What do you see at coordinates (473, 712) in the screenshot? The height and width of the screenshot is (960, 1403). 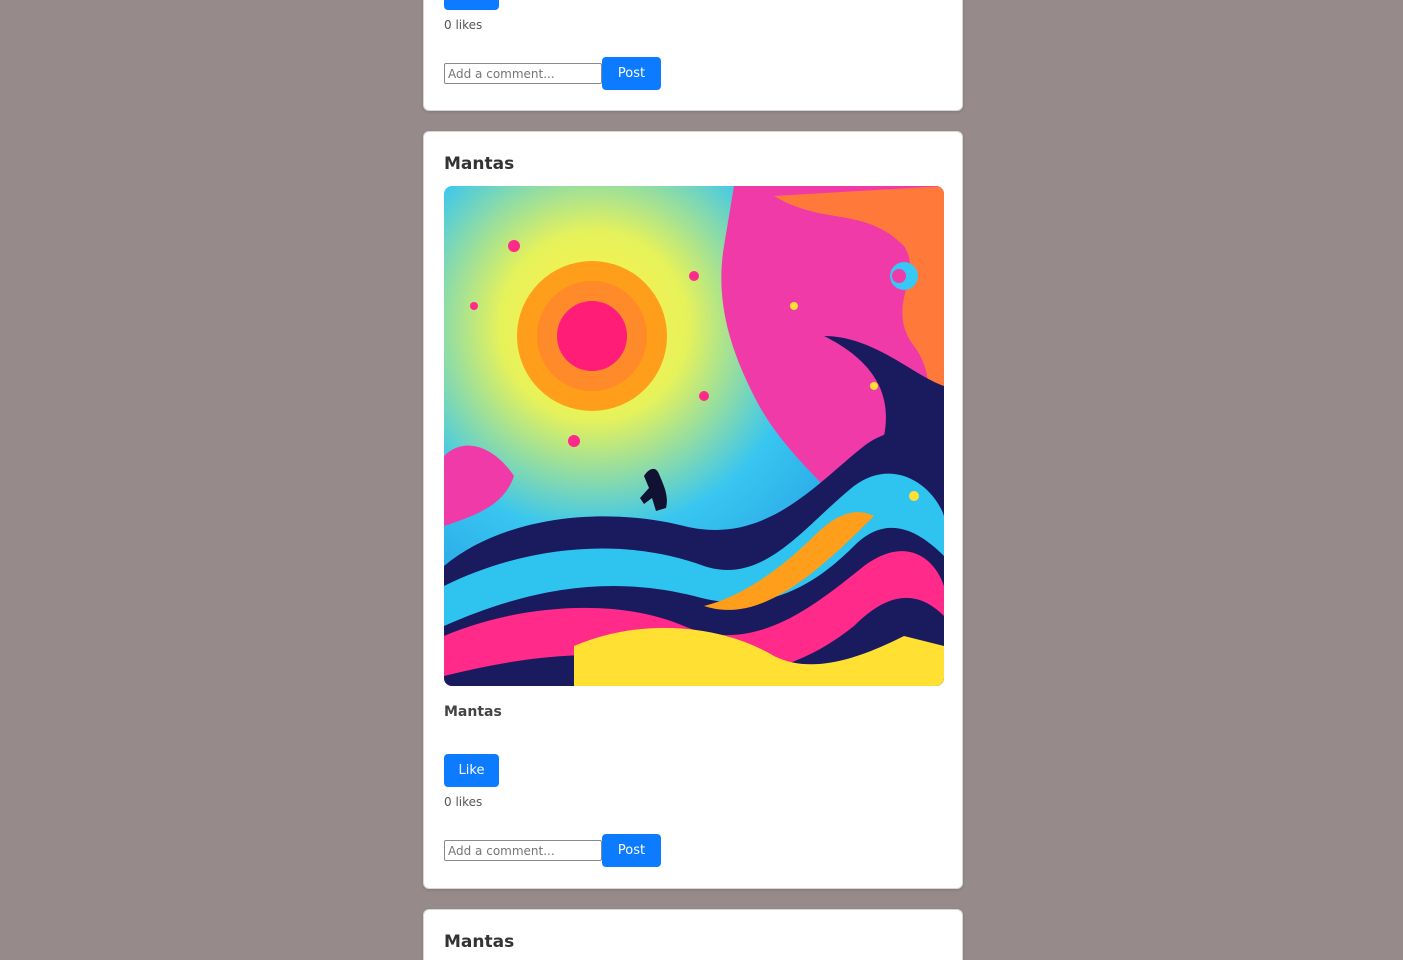 I see `post-caption: Mantas` at bounding box center [473, 712].